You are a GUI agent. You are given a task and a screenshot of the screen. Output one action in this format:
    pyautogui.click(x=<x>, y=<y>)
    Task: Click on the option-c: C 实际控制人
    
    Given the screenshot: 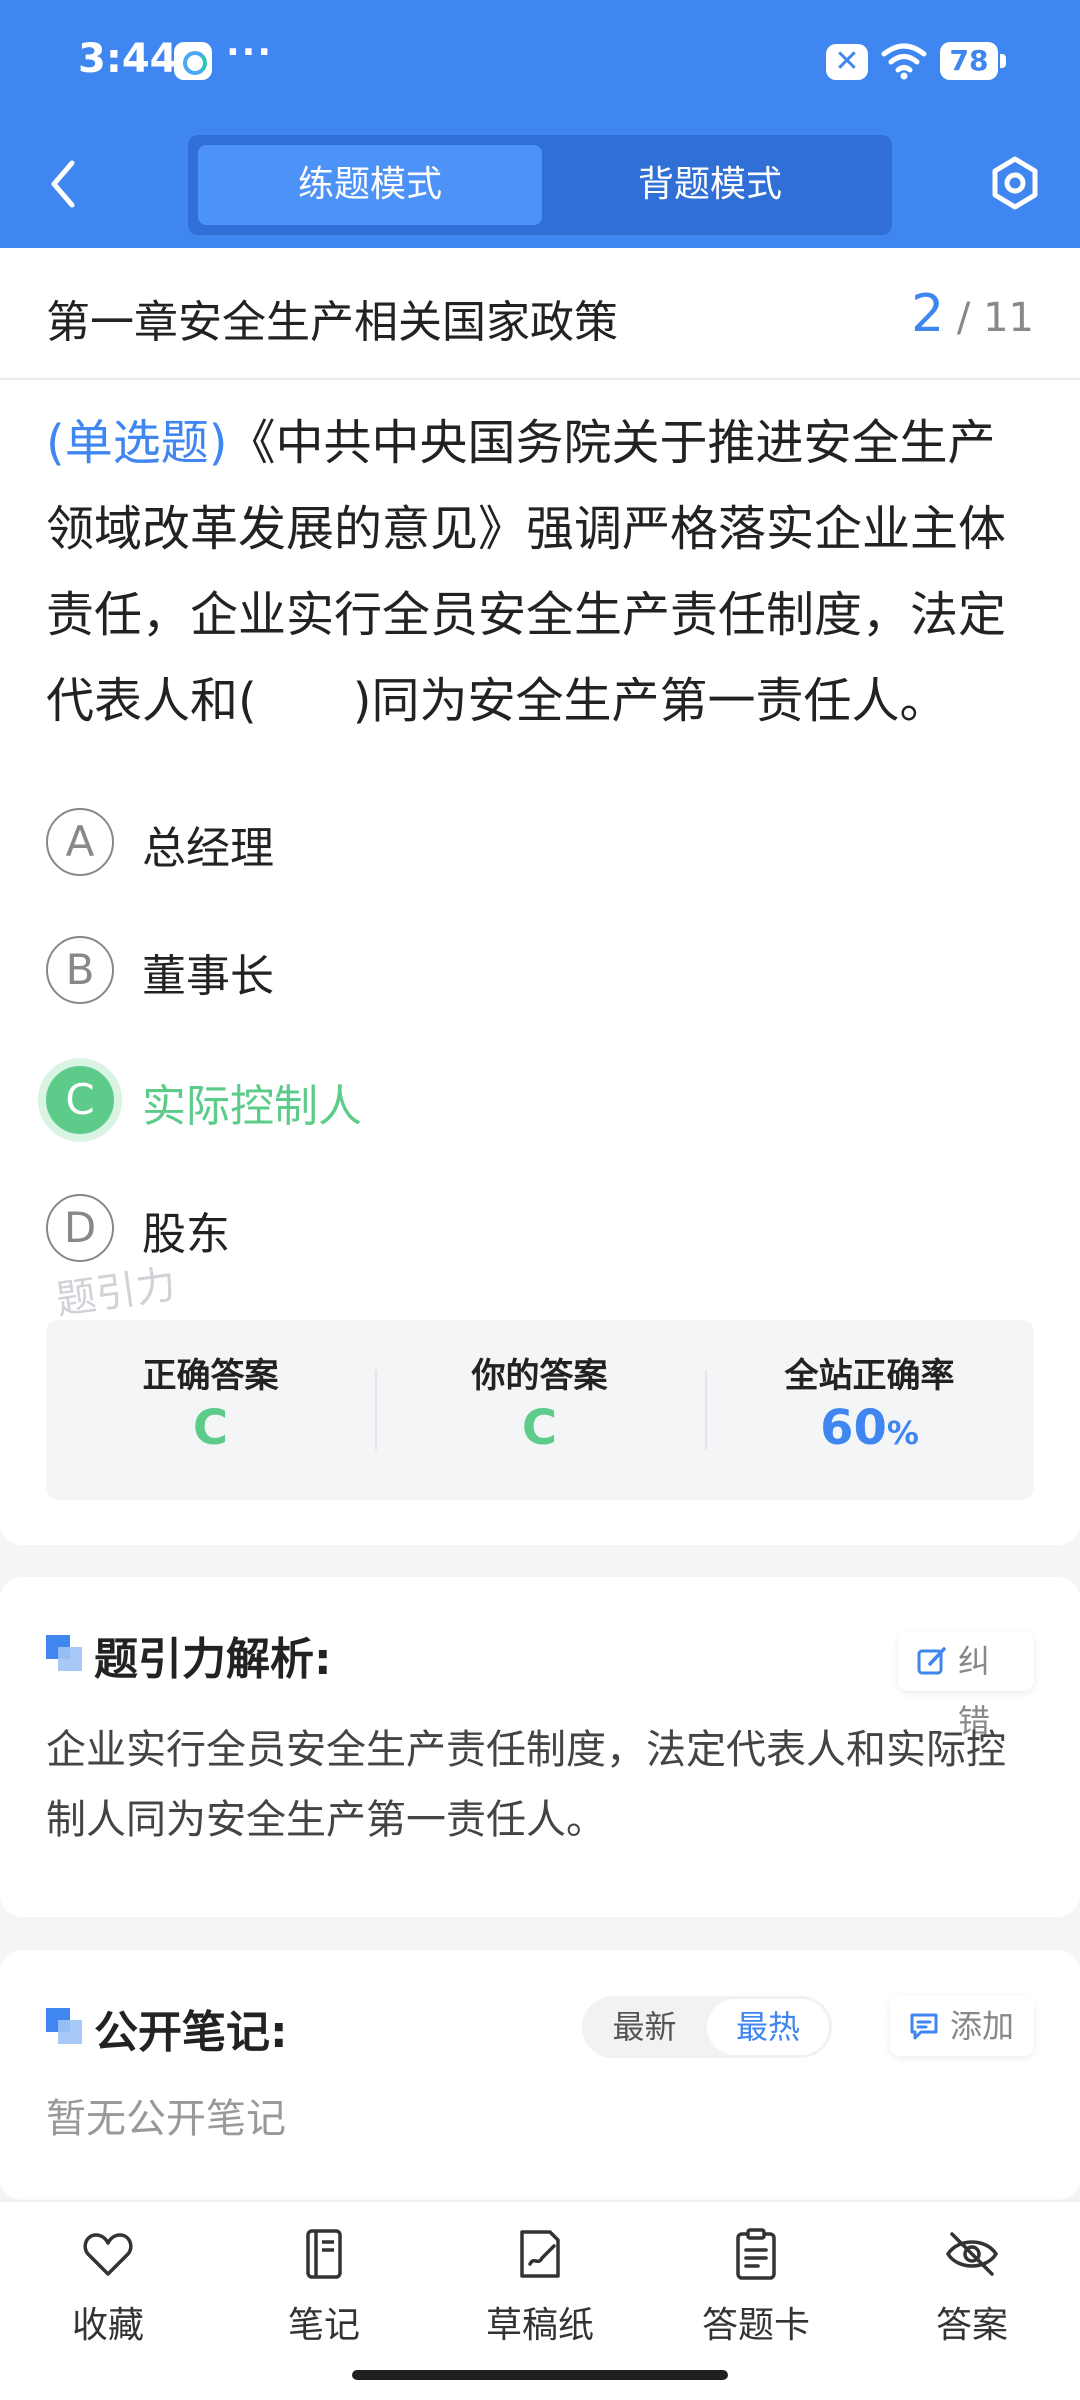 What is the action you would take?
    pyautogui.click(x=346, y=1104)
    